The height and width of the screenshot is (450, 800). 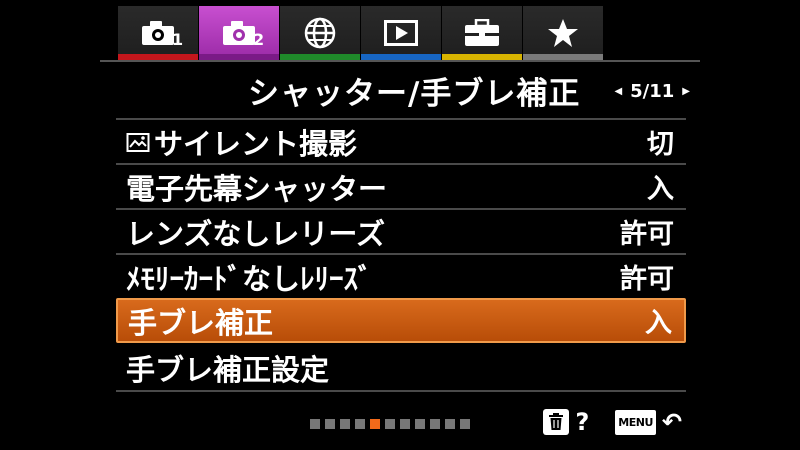 I want to click on menu-item-label: サイレント撮影, so click(x=256, y=143).